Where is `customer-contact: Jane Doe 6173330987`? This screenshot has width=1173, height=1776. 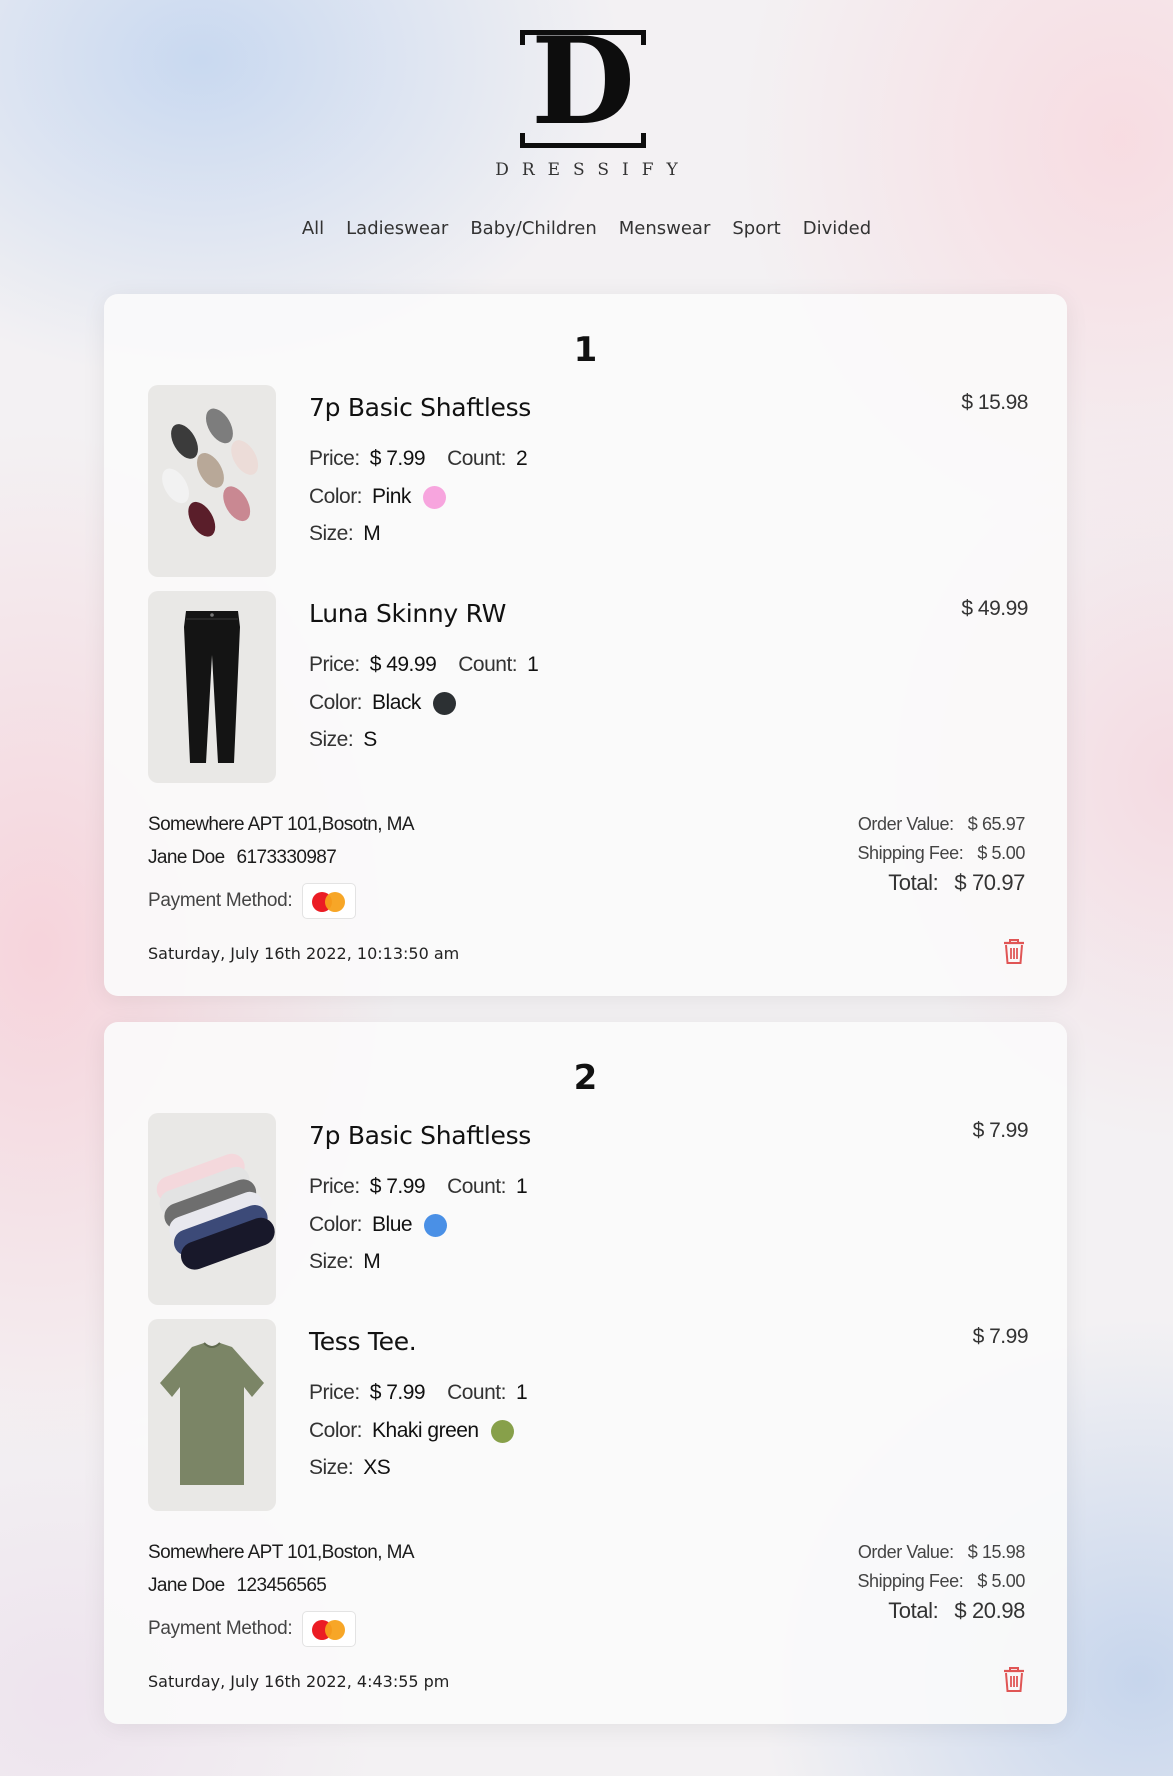 customer-contact: Jane Doe 6173330987 is located at coordinates (242, 858).